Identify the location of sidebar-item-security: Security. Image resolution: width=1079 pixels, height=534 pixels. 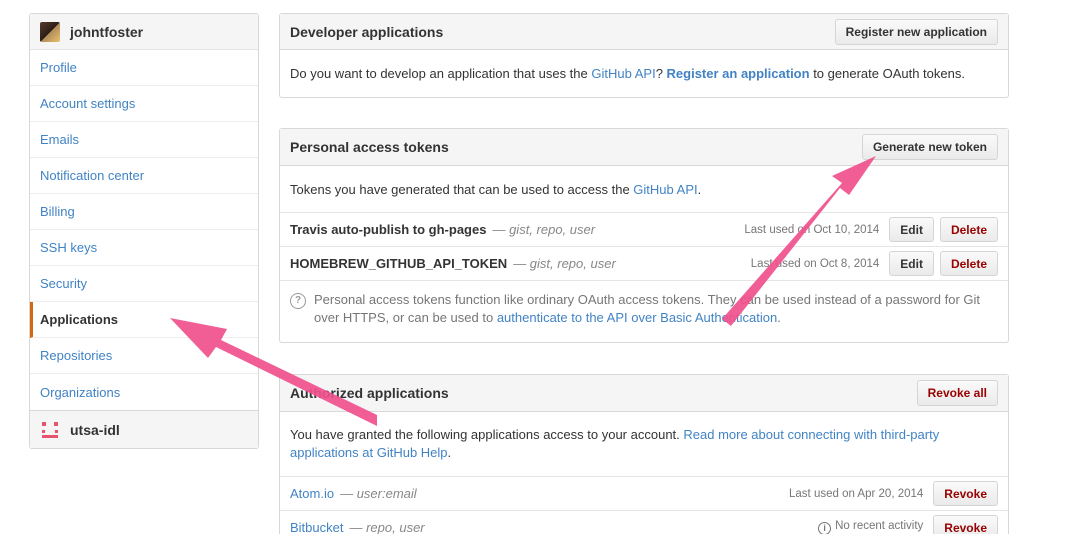
(144, 284).